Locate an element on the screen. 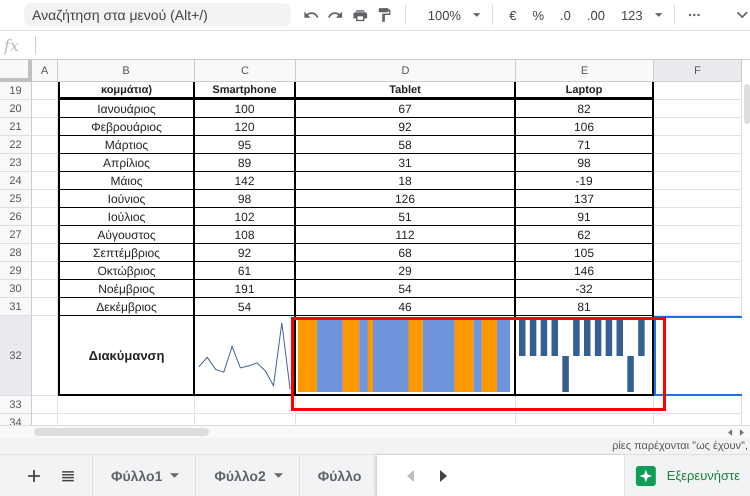  table-cell: 31 is located at coordinates (406, 163).